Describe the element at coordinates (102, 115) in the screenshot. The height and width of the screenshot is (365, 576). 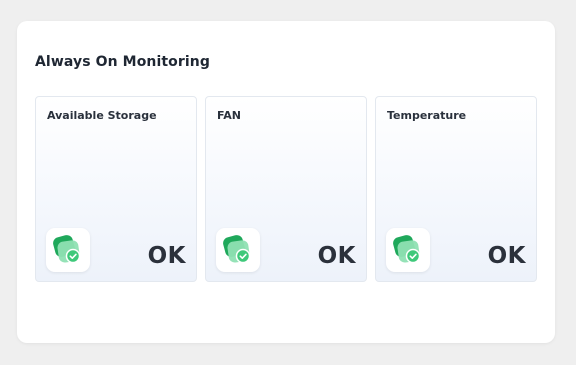
I see `card-label: Available Storage` at that location.